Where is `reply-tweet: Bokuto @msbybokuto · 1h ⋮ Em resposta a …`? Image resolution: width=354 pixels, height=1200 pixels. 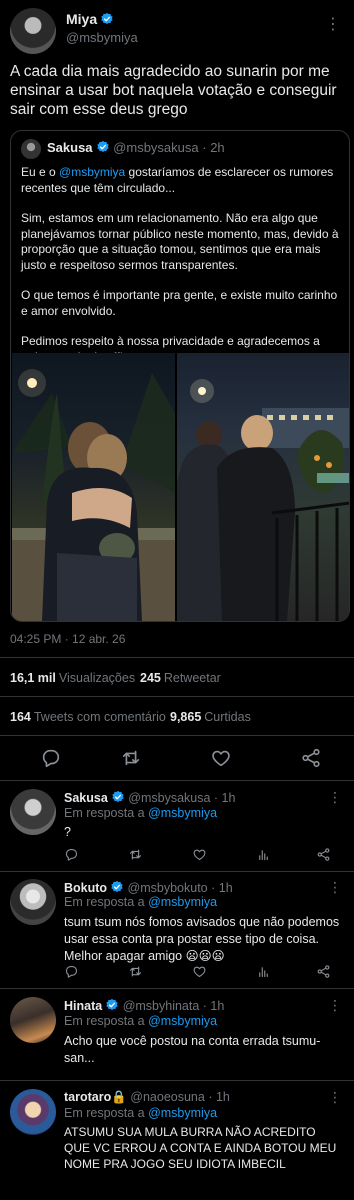 reply-tweet: Bokuto @msbybokuto · 1h ⋮ Em resposta a … is located at coordinates (177, 929).